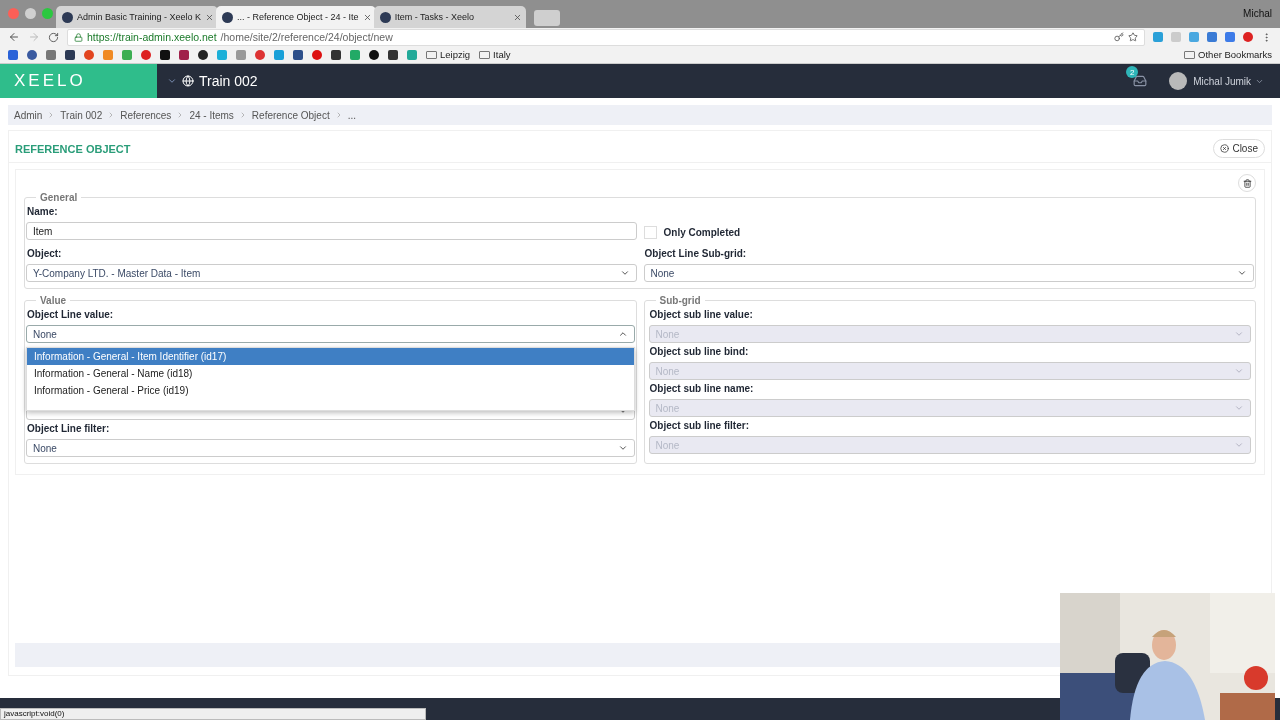 Image resolution: width=1280 pixels, height=720 pixels. What do you see at coordinates (30, 13) in the screenshot?
I see `window-minimize-button` at bounding box center [30, 13].